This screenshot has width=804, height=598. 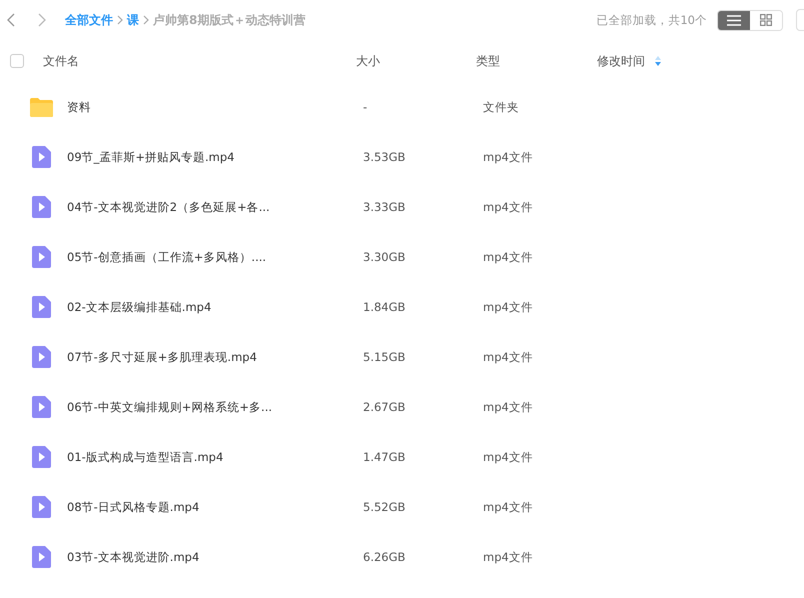 What do you see at coordinates (384, 257) in the screenshot?
I see `file-size: 3.30GB` at bounding box center [384, 257].